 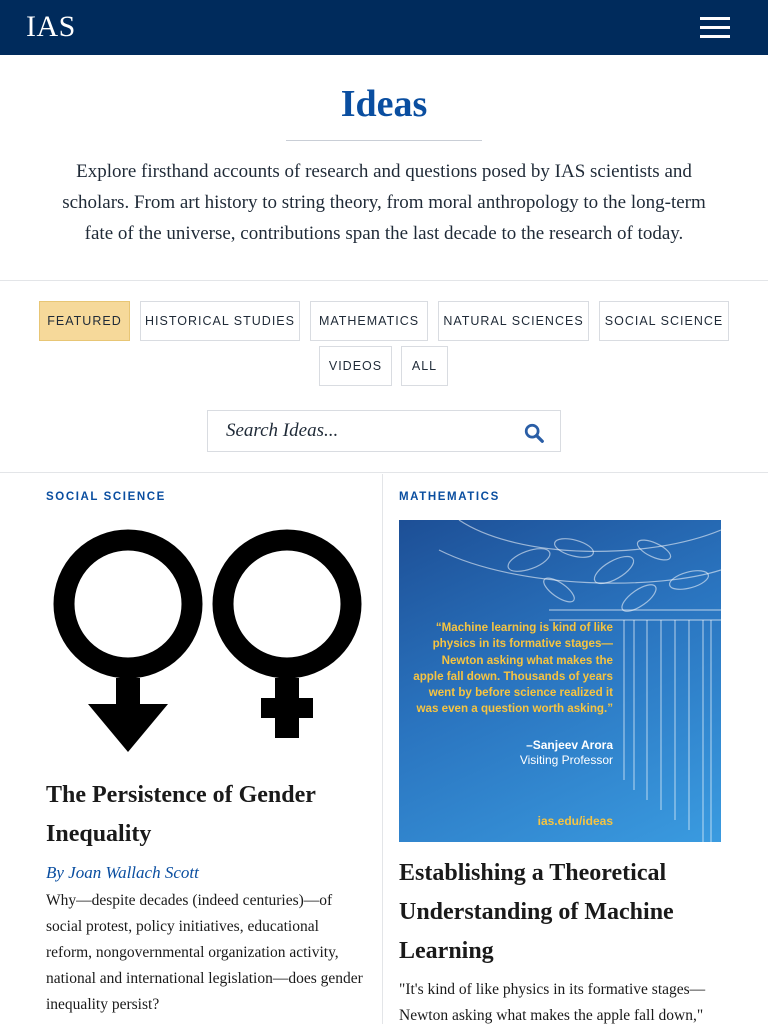 I want to click on search-input, so click(x=366, y=431).